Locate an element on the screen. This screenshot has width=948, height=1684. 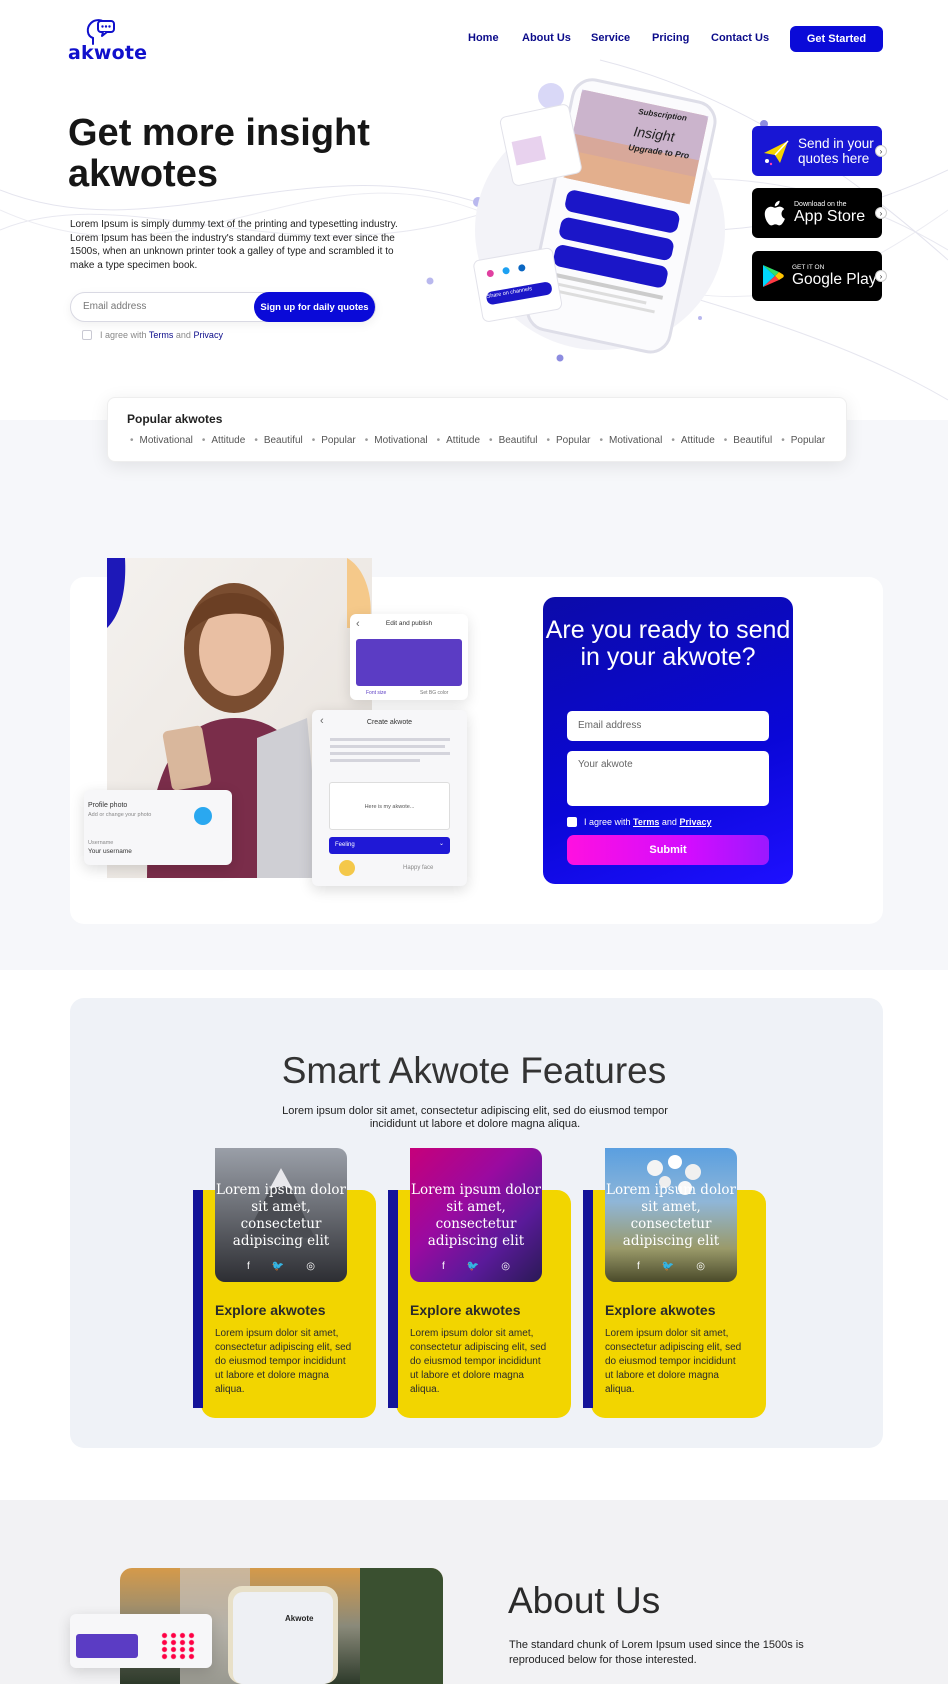
privacy-link: Privacy is located at coordinates (208, 335).